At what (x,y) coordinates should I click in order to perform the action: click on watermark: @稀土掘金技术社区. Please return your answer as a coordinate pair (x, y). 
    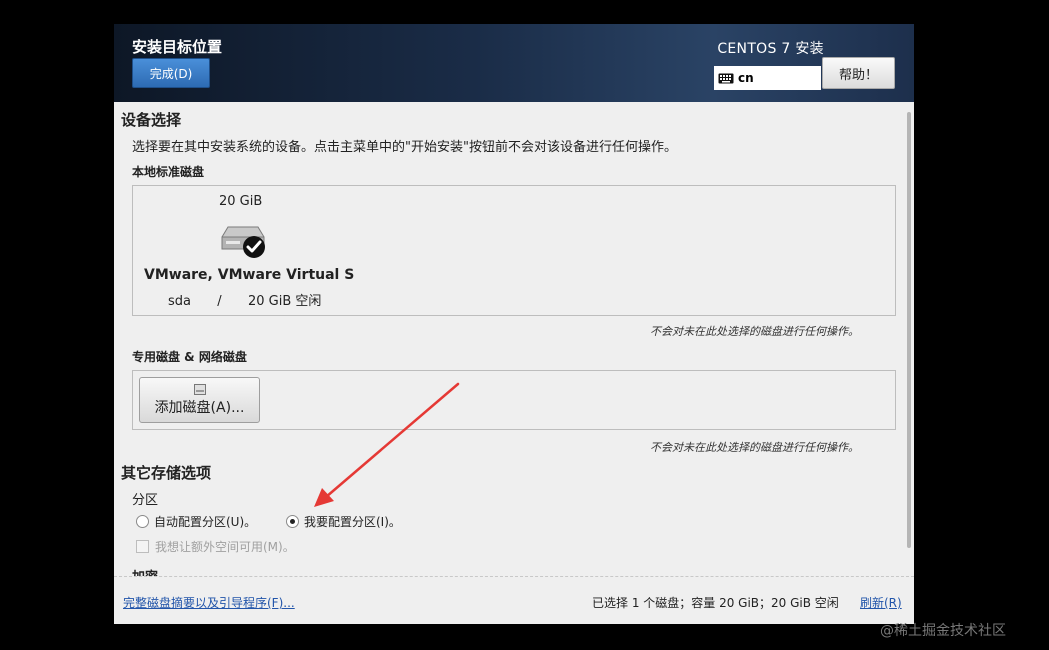
    Looking at the image, I should click on (943, 631).